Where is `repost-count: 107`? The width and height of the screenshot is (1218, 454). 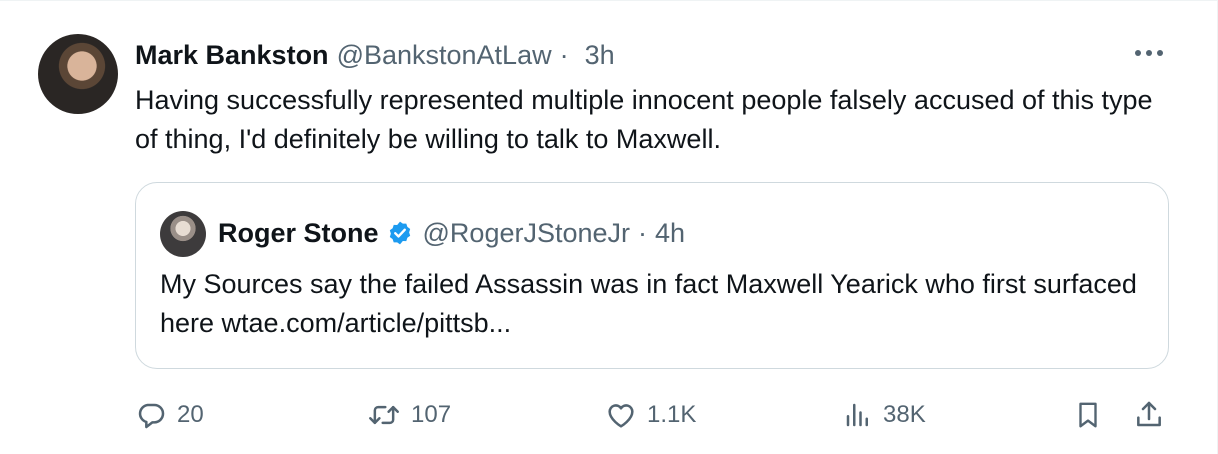 repost-count: 107 is located at coordinates (431, 414).